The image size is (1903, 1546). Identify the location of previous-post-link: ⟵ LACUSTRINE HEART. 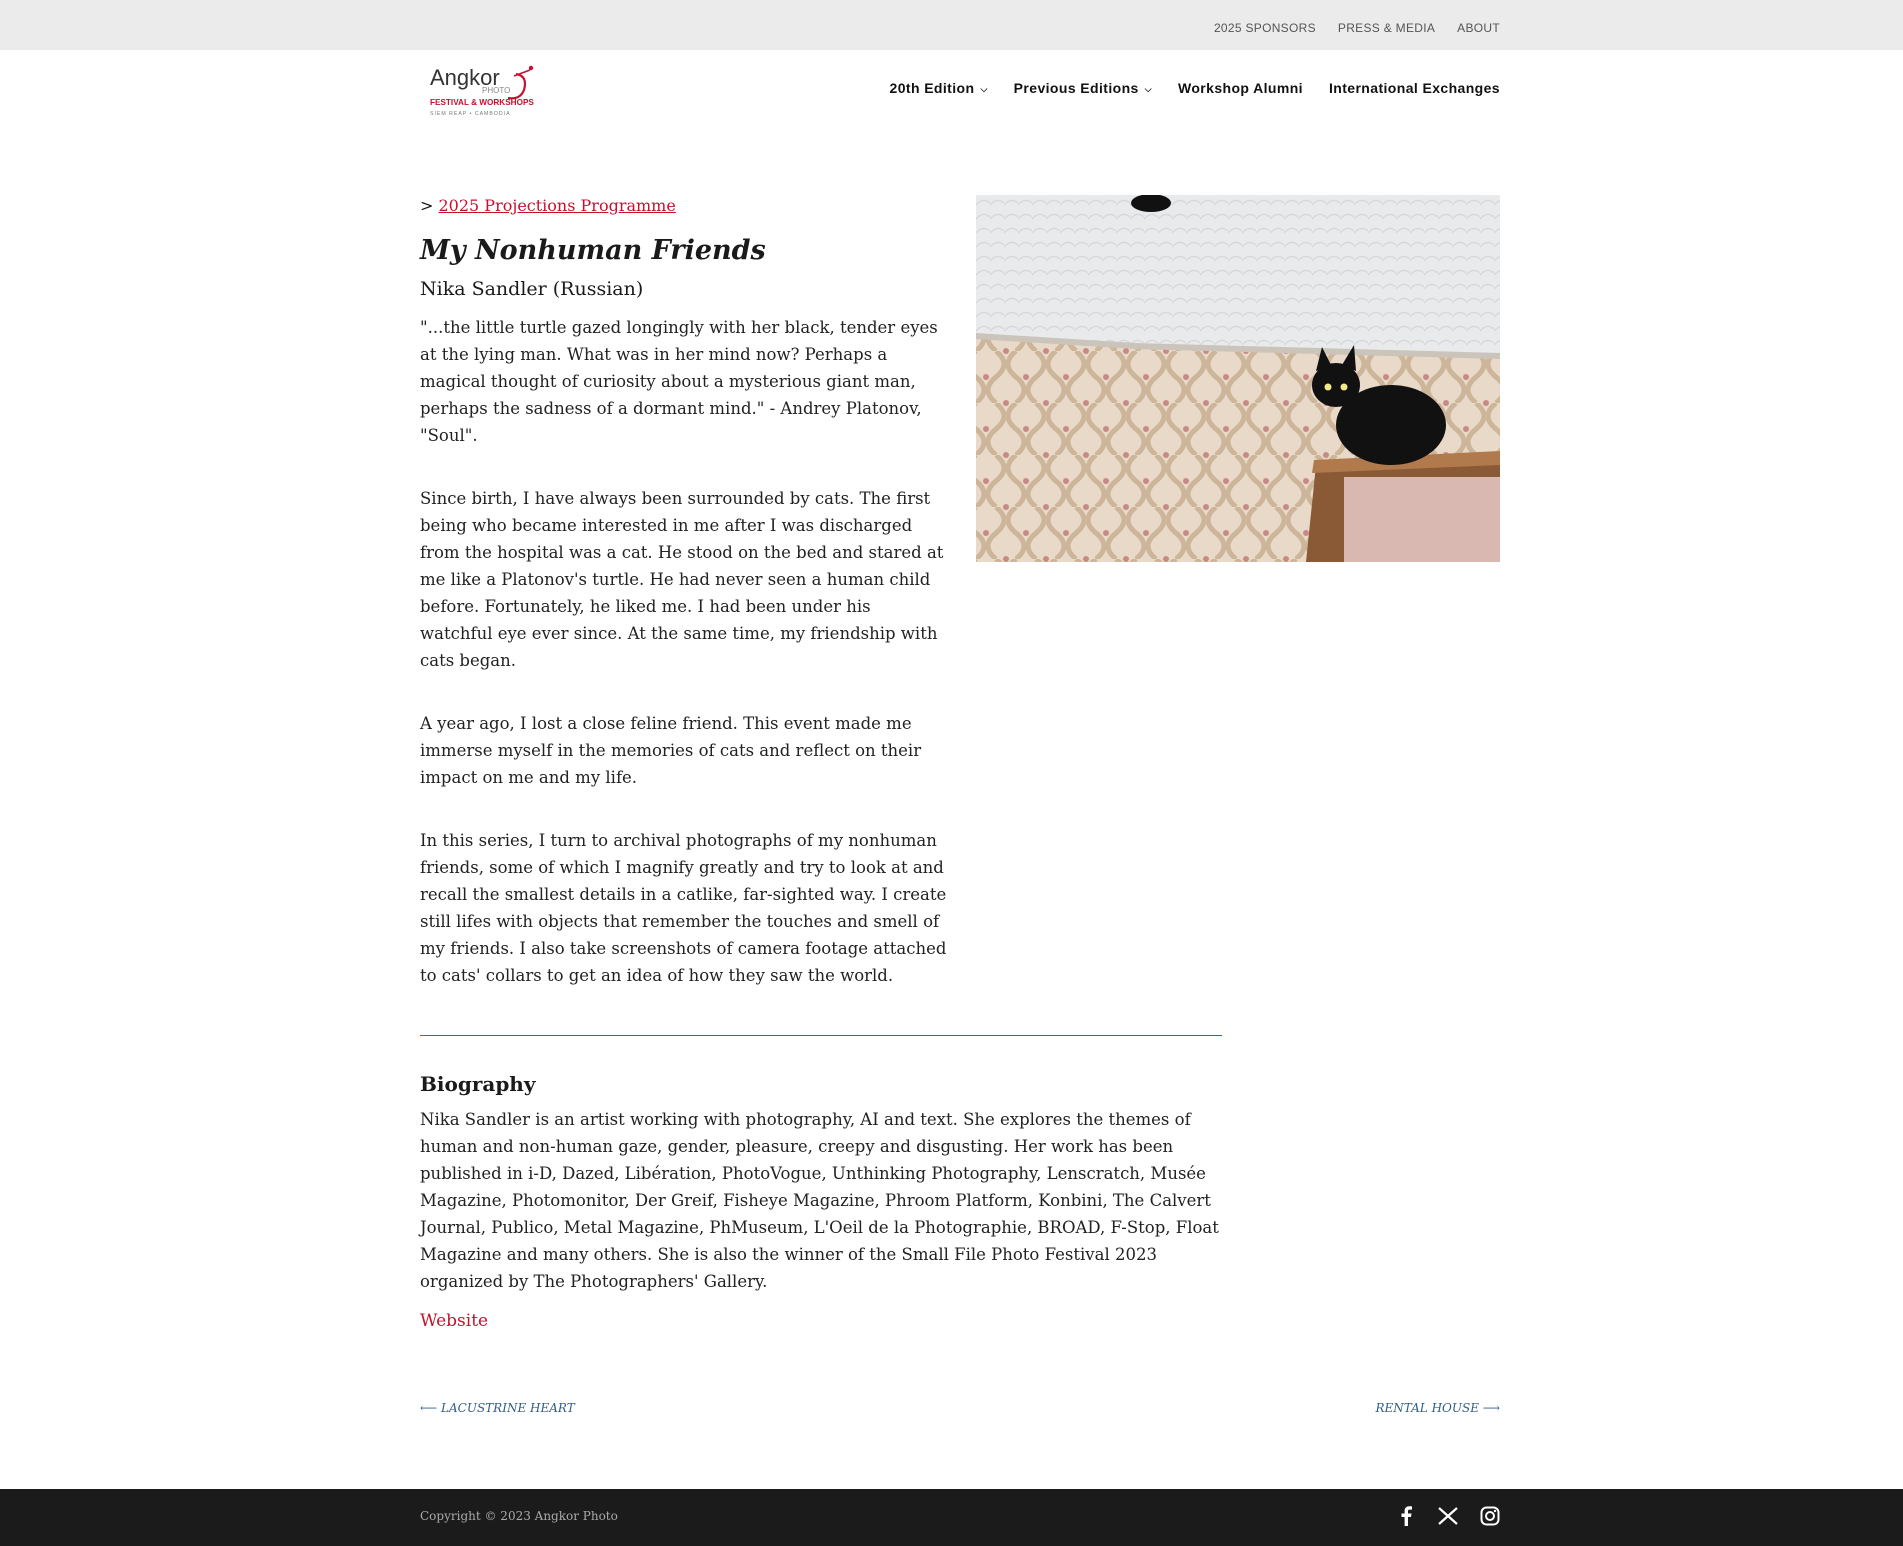
(497, 1408).